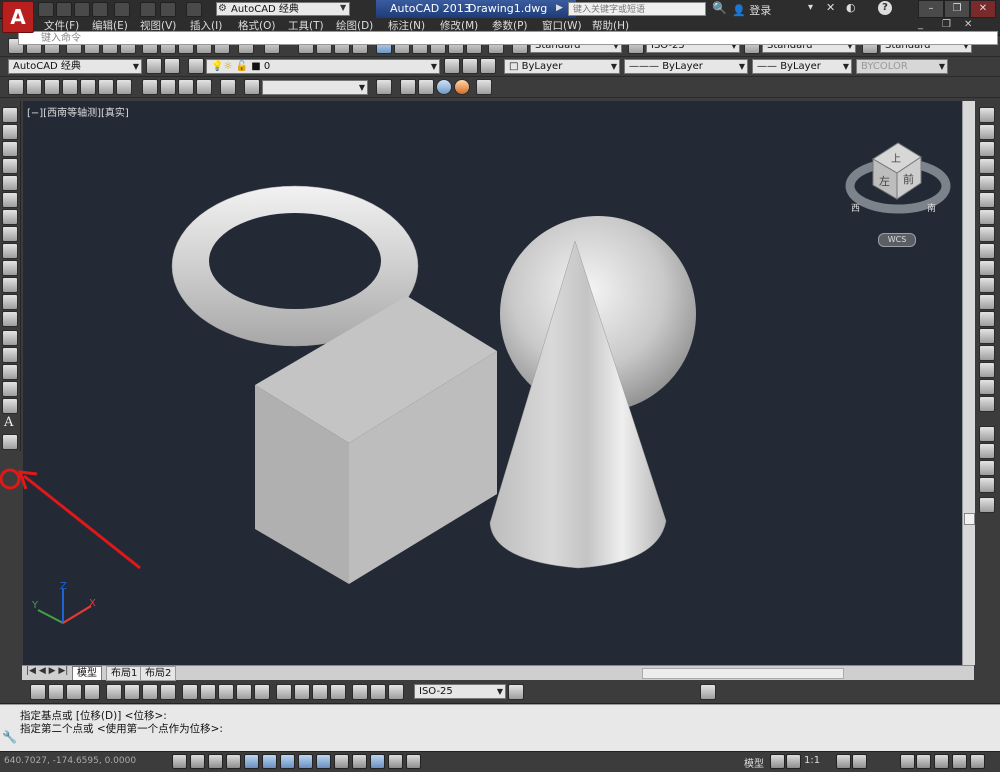 This screenshot has width=1000, height=772. I want to click on center-mark-icon, so click(302, 692).